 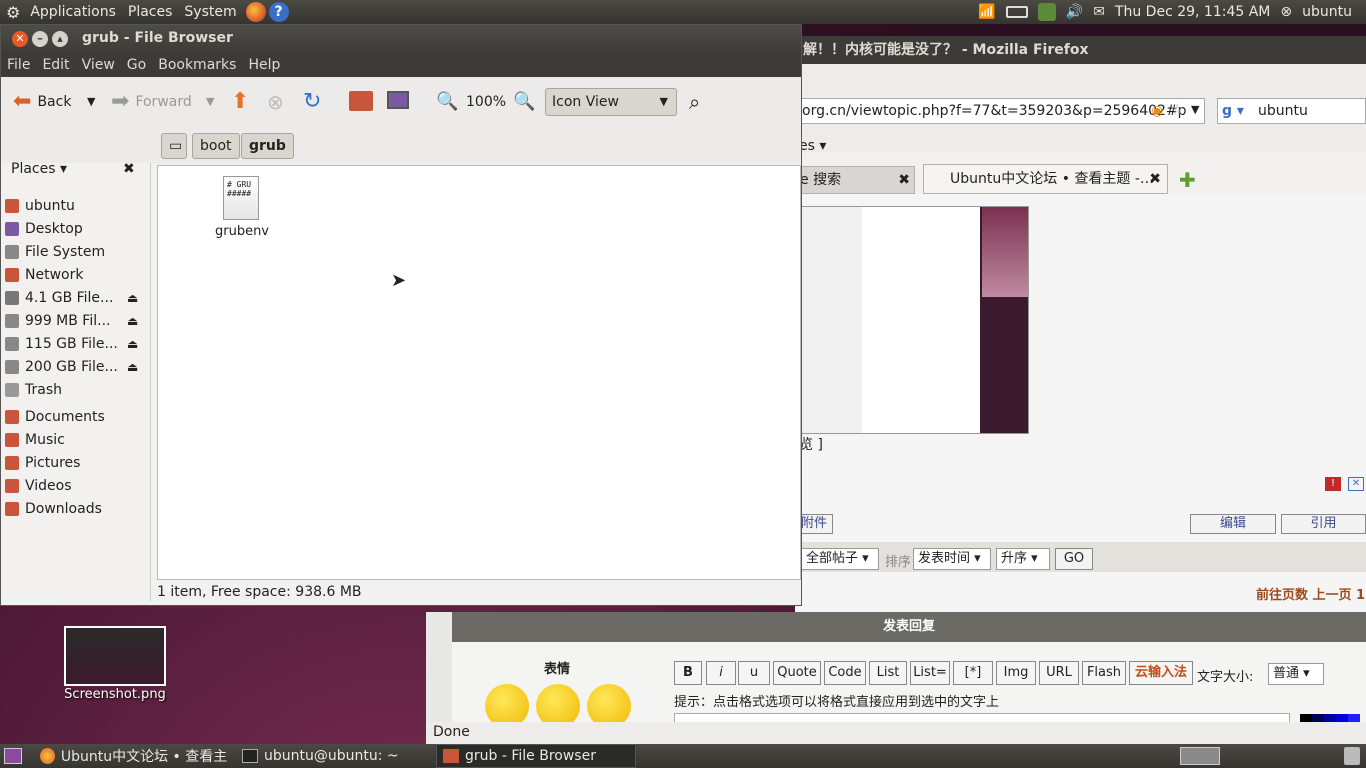 What do you see at coordinates (1161, 673) in the screenshot?
I see `cloud-ime-button: 云输入法` at bounding box center [1161, 673].